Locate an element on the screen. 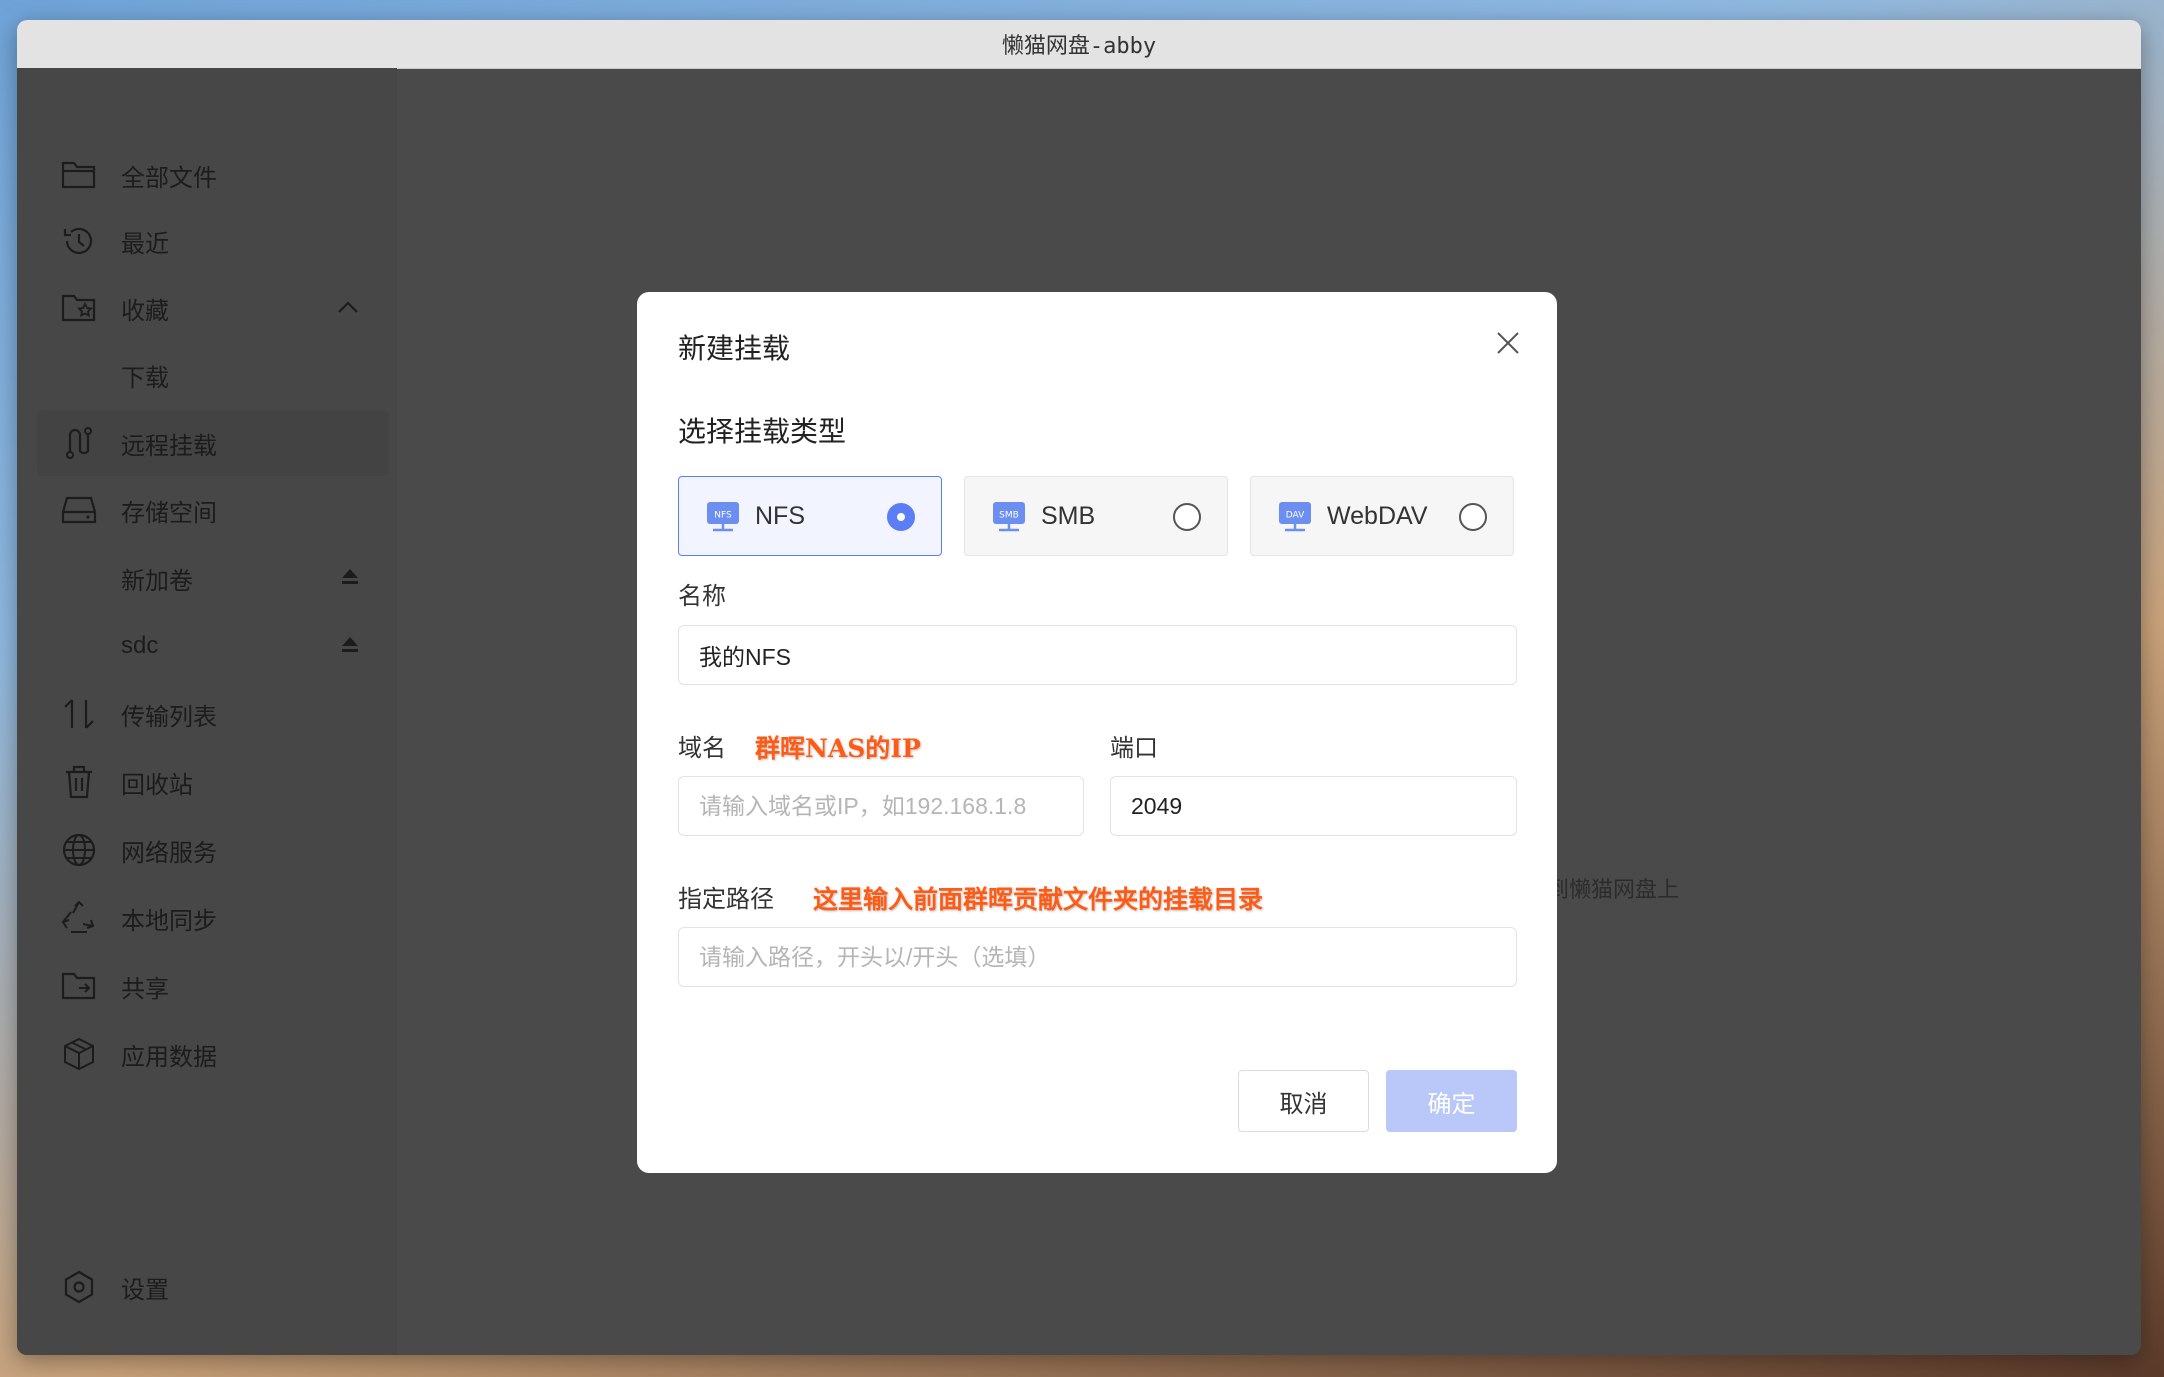 Image resolution: width=2164 pixels, height=1377 pixels. mount-type-label: NFS is located at coordinates (780, 515).